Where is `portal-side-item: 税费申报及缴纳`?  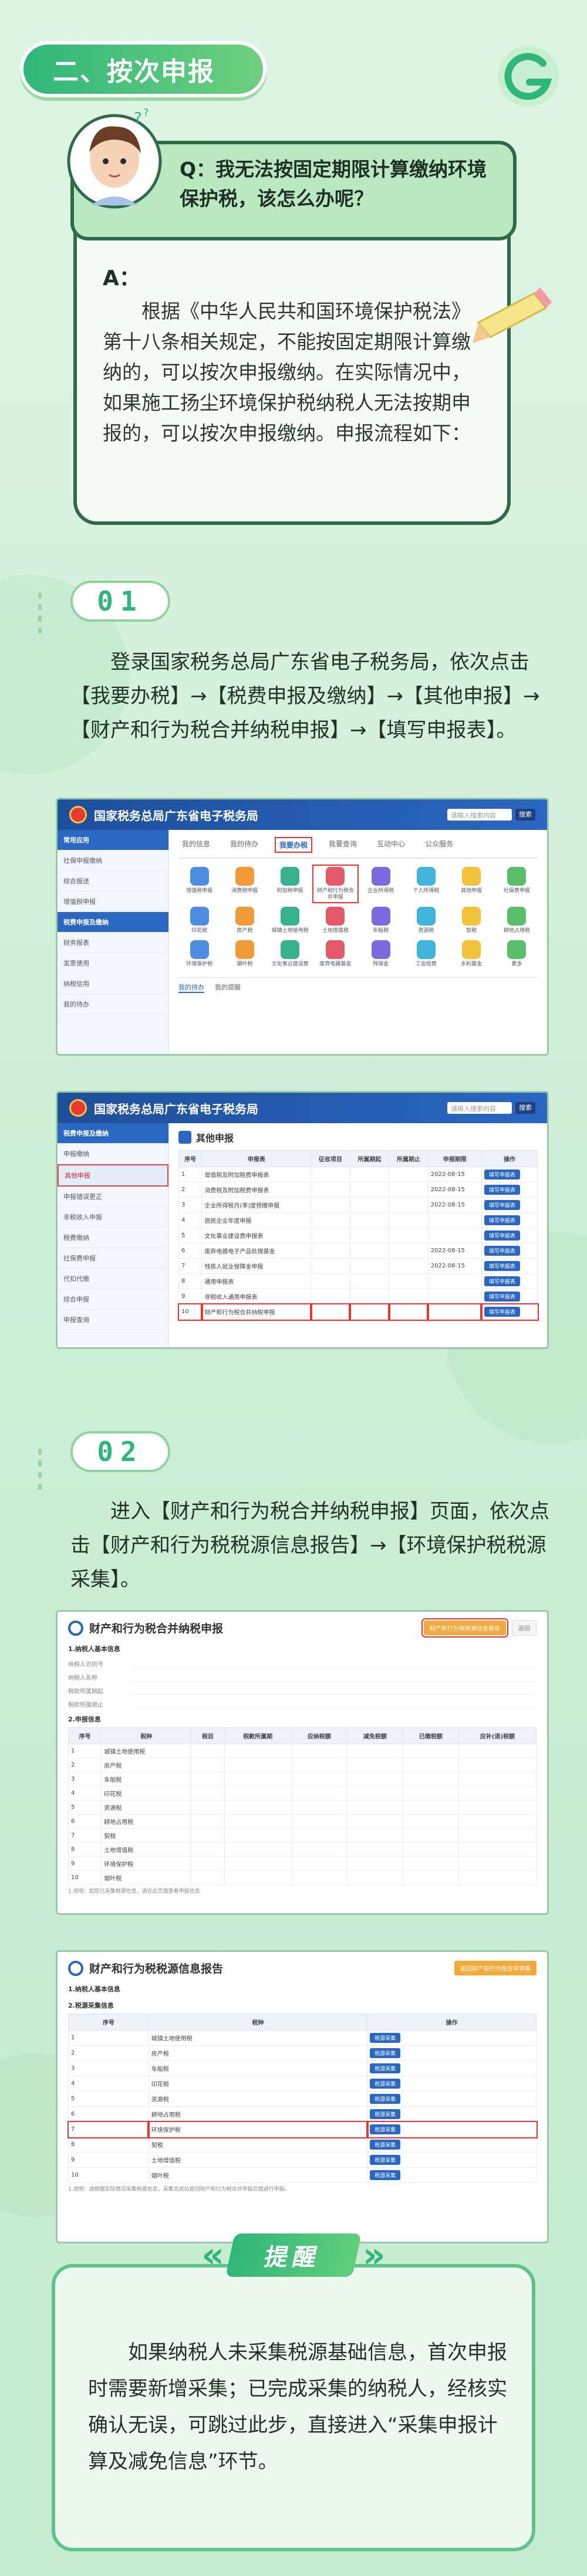
portal-side-item: 税费申报及缴纳 is located at coordinates (113, 922).